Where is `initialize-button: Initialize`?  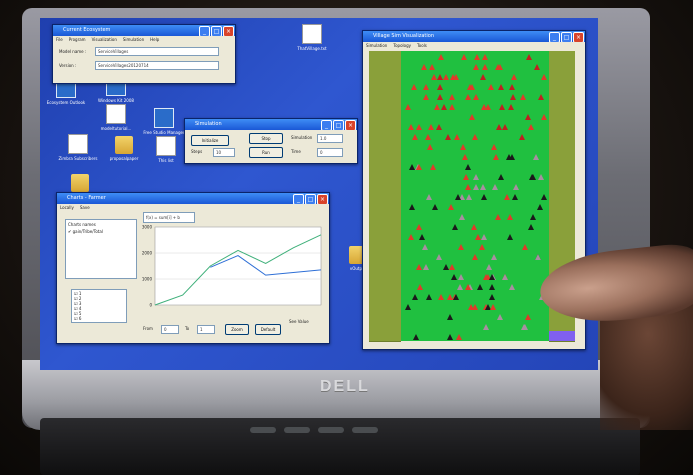
initialize-button: Initialize is located at coordinates (210, 140).